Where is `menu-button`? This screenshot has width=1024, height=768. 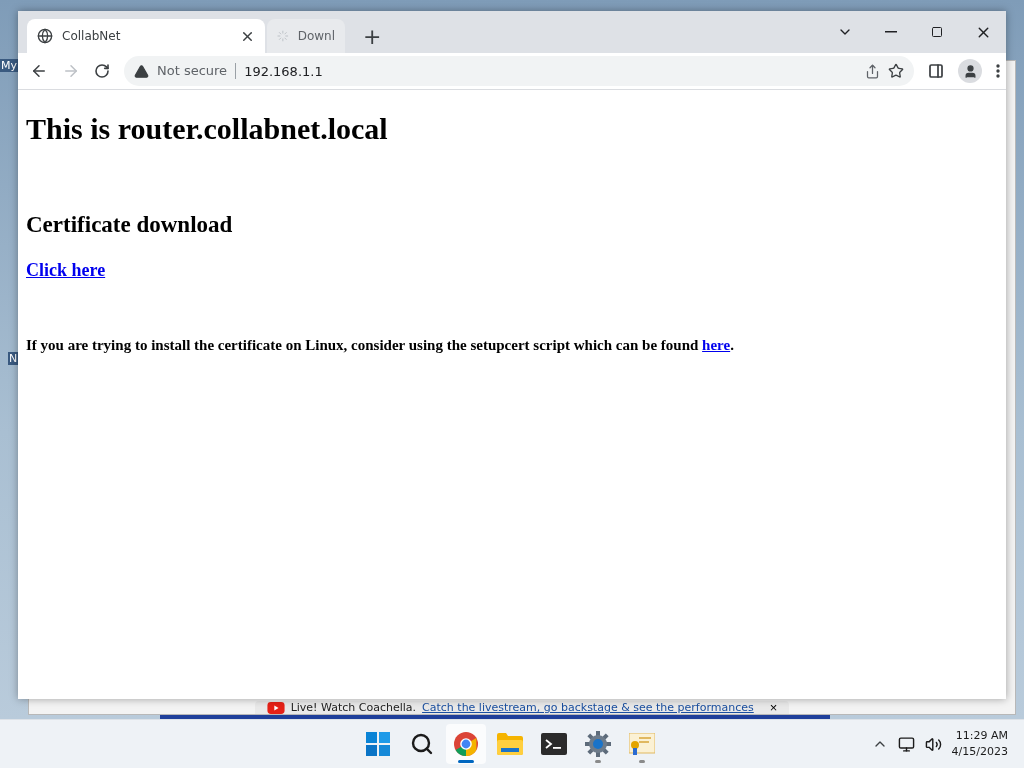 menu-button is located at coordinates (998, 71).